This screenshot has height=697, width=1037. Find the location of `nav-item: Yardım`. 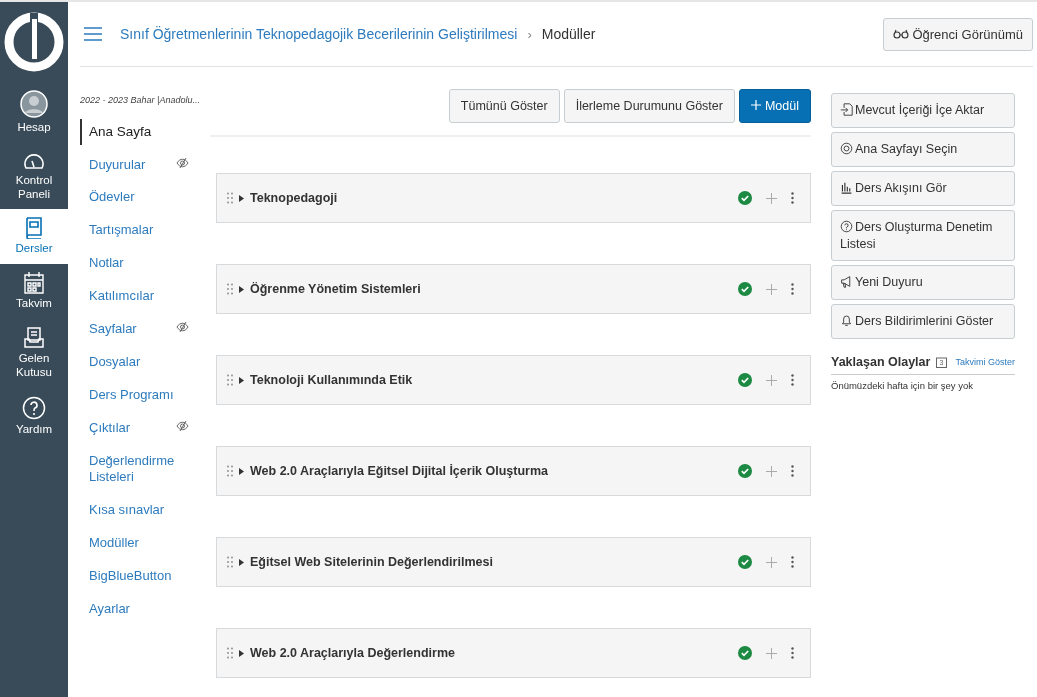

nav-item: Yardım is located at coordinates (34, 416).